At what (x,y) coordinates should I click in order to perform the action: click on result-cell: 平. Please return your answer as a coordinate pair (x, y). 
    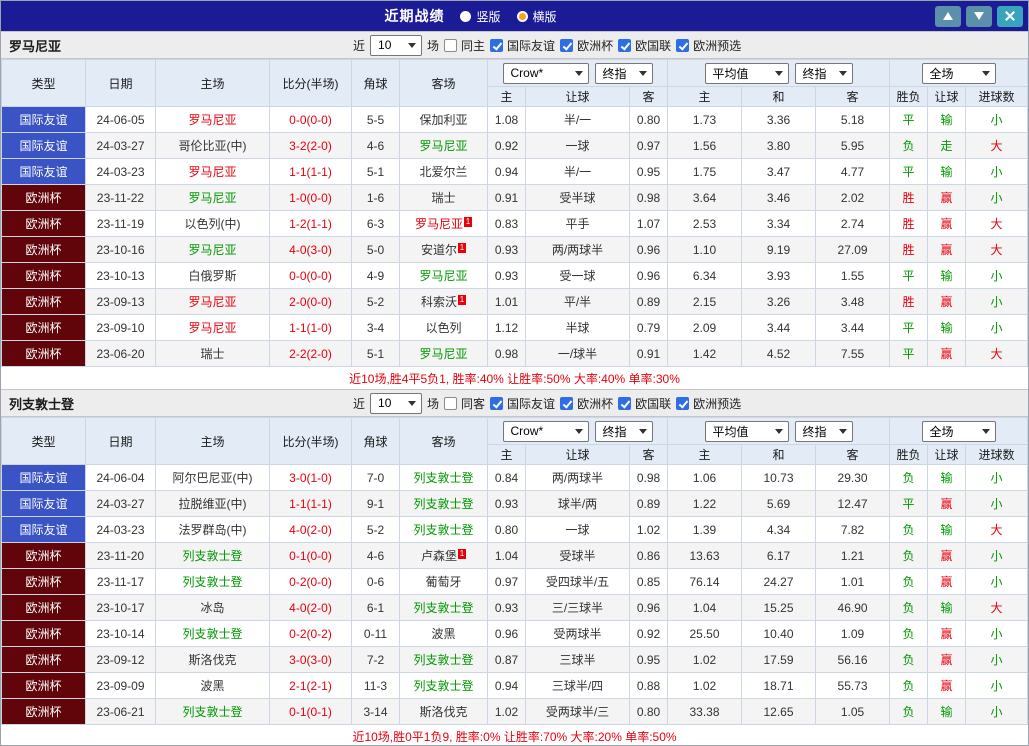
    Looking at the image, I should click on (909, 503).